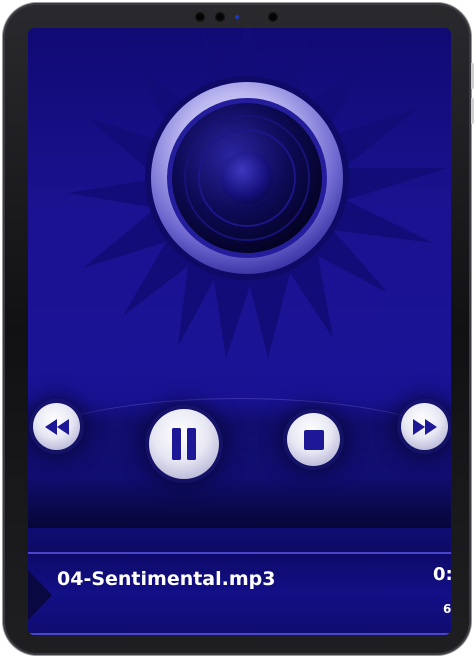  What do you see at coordinates (447, 609) in the screenshot?
I see `total-time: 6` at bounding box center [447, 609].